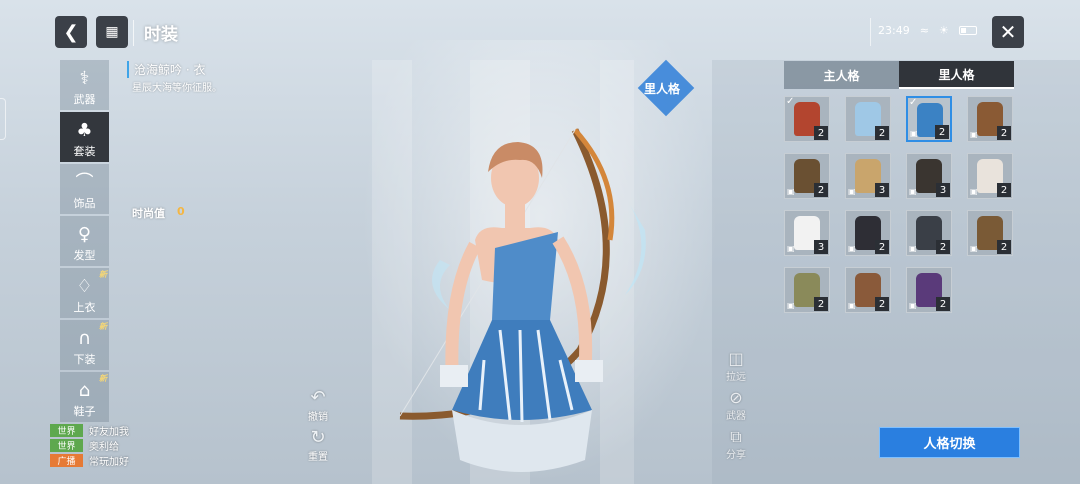  Describe the element at coordinates (662, 89) in the screenshot. I see `persona-tag-label: 里人格` at that location.